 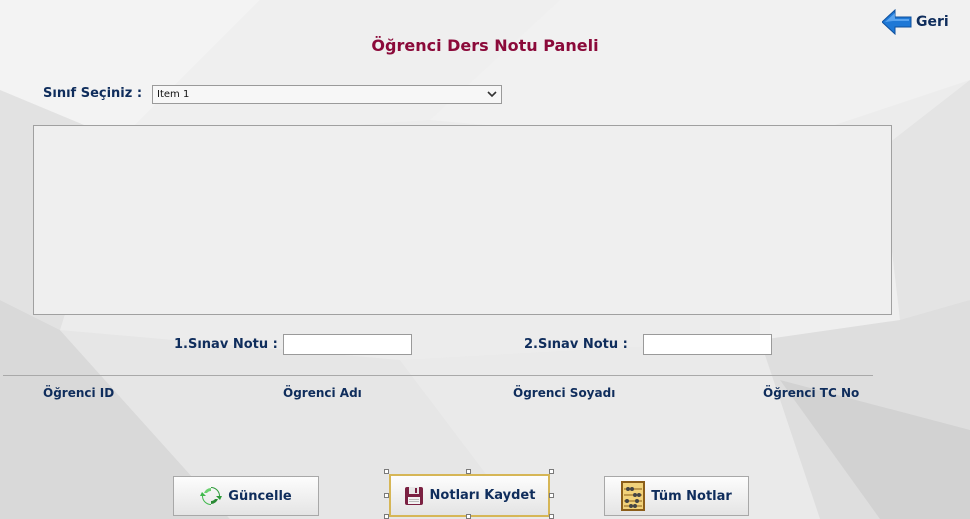 I want to click on save-notes-button-label: Notları Kaydet, so click(x=482, y=495).